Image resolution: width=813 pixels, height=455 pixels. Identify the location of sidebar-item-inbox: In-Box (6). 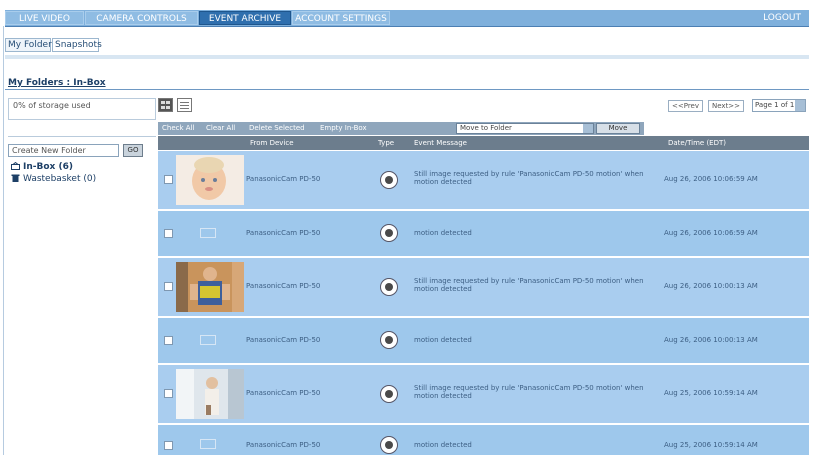
(42, 166).